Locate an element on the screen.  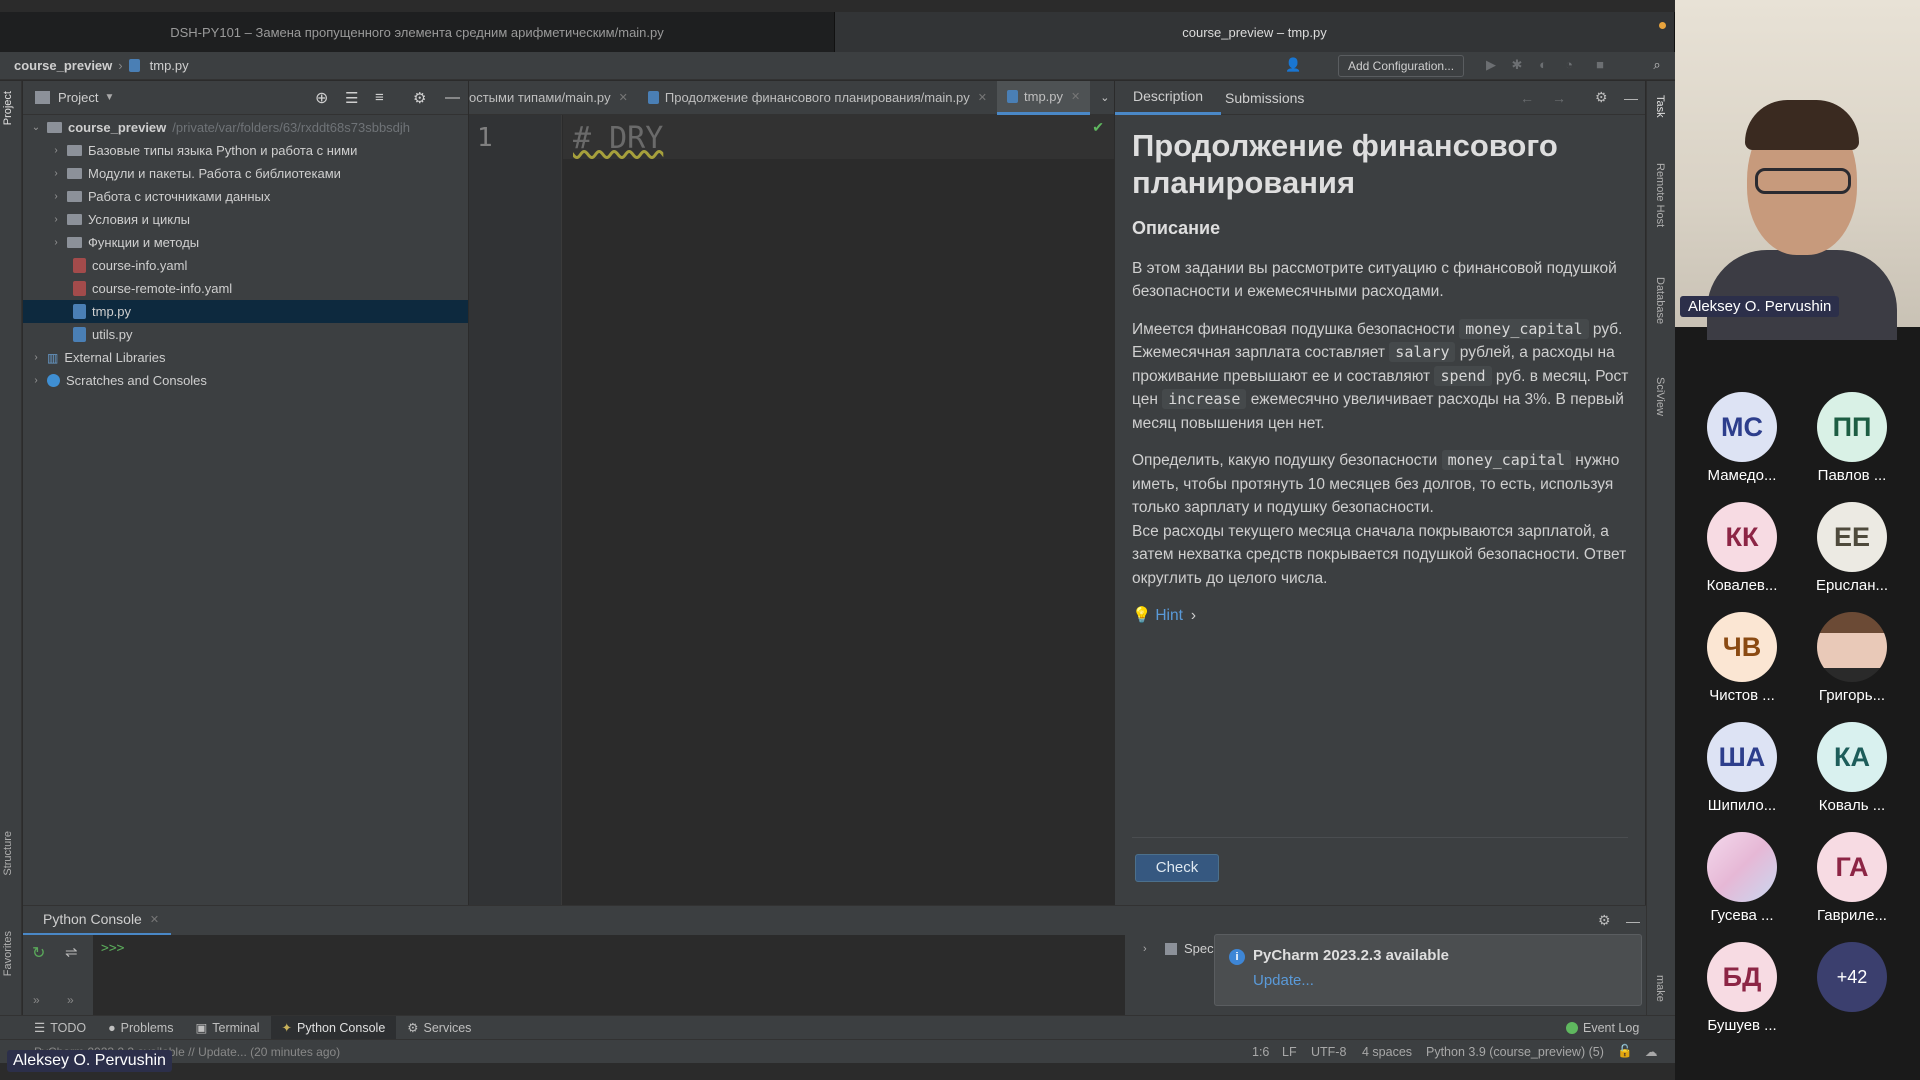
project-tool-button: Project is located at coordinates (8, 108).